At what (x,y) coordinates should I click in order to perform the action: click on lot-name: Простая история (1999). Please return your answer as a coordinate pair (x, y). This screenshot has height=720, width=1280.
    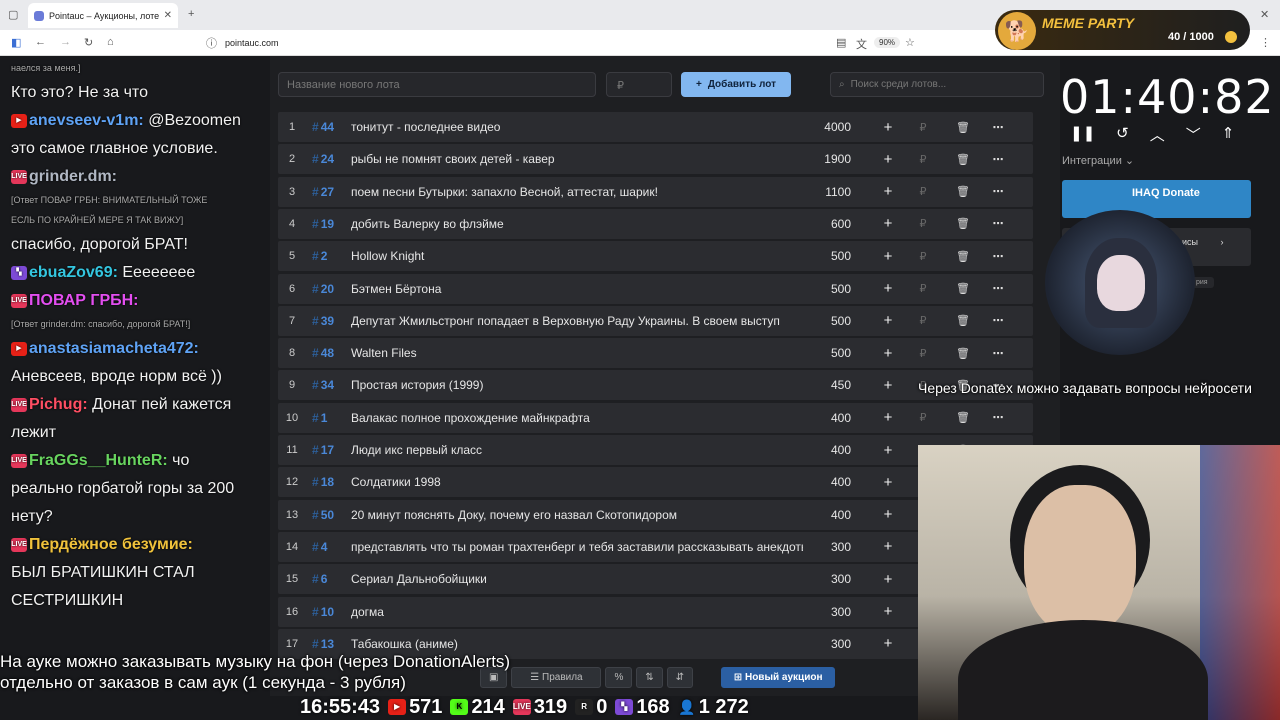
    Looking at the image, I should click on (577, 385).